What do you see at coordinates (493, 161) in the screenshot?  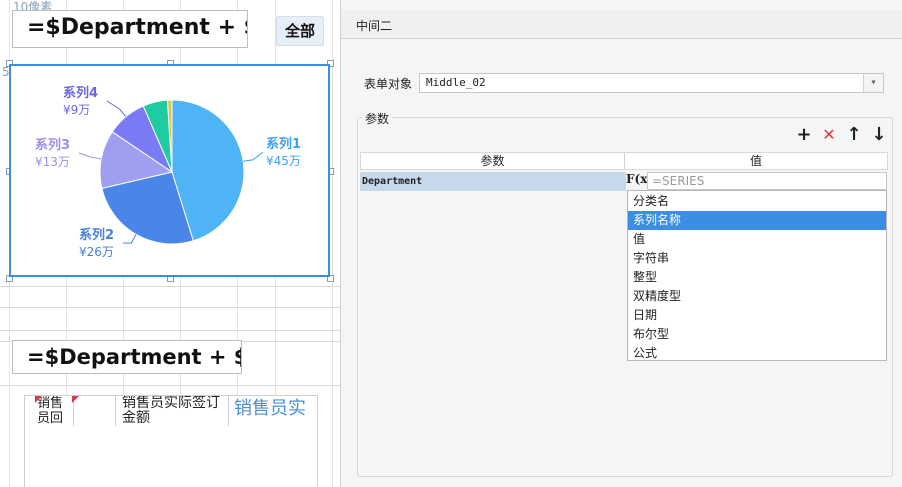 I see `header-param: 参数` at bounding box center [493, 161].